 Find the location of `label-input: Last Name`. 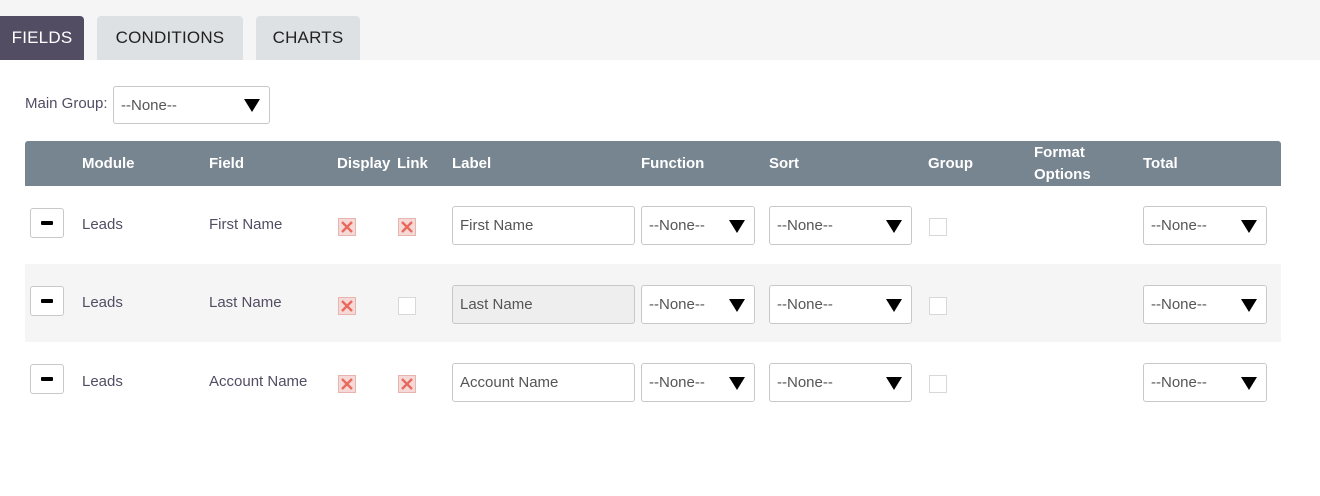

label-input: Last Name is located at coordinates (543, 304).